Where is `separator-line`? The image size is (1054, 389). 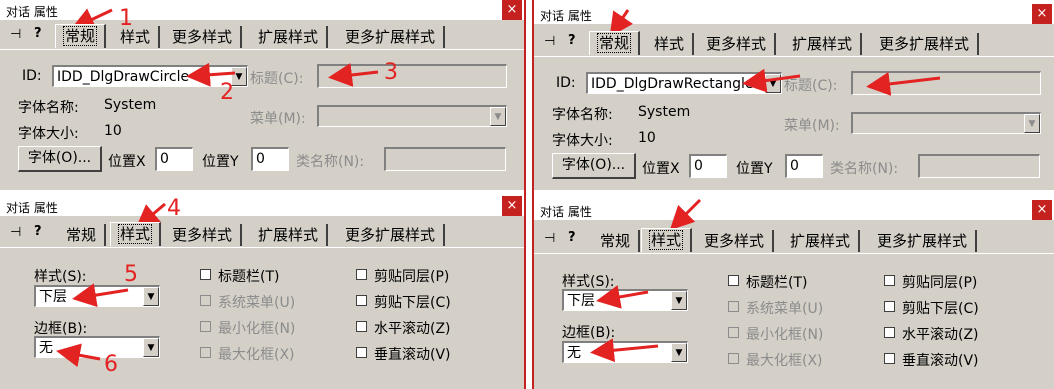 separator-line is located at coordinates (533, 194).